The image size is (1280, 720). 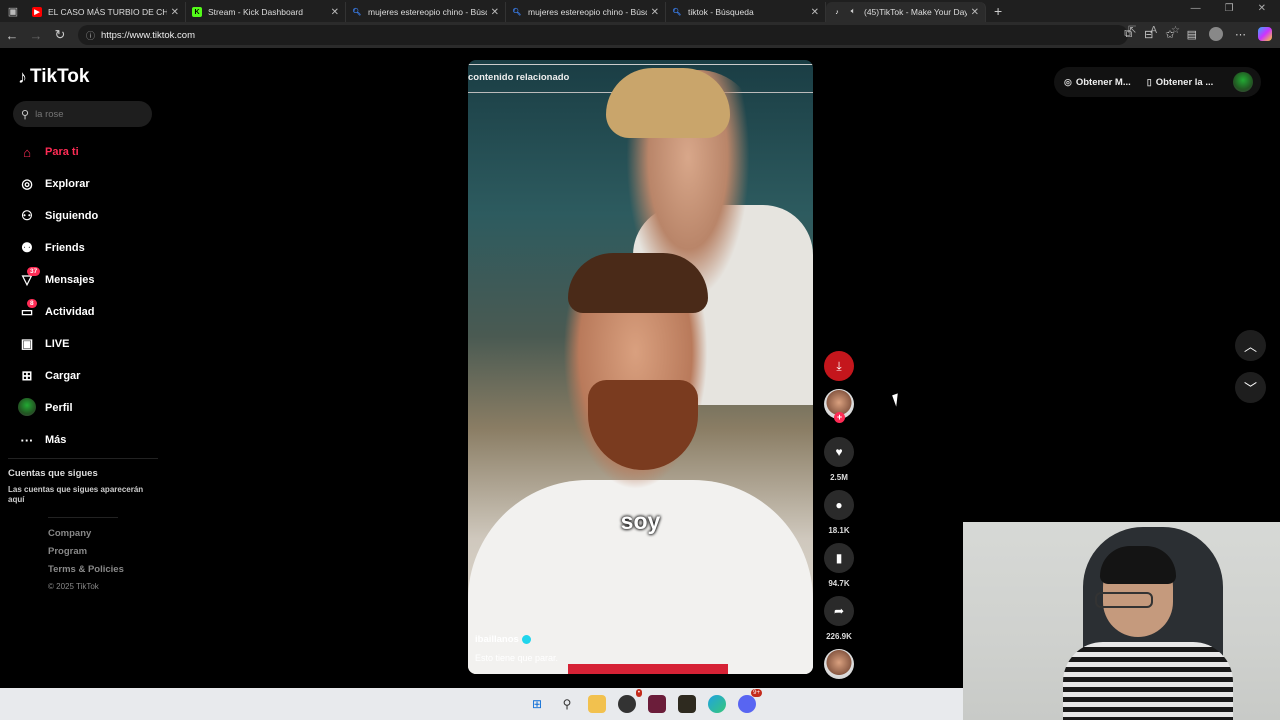 I want to click on footer-link-terms: Terms & Policies, so click(x=86, y=573).